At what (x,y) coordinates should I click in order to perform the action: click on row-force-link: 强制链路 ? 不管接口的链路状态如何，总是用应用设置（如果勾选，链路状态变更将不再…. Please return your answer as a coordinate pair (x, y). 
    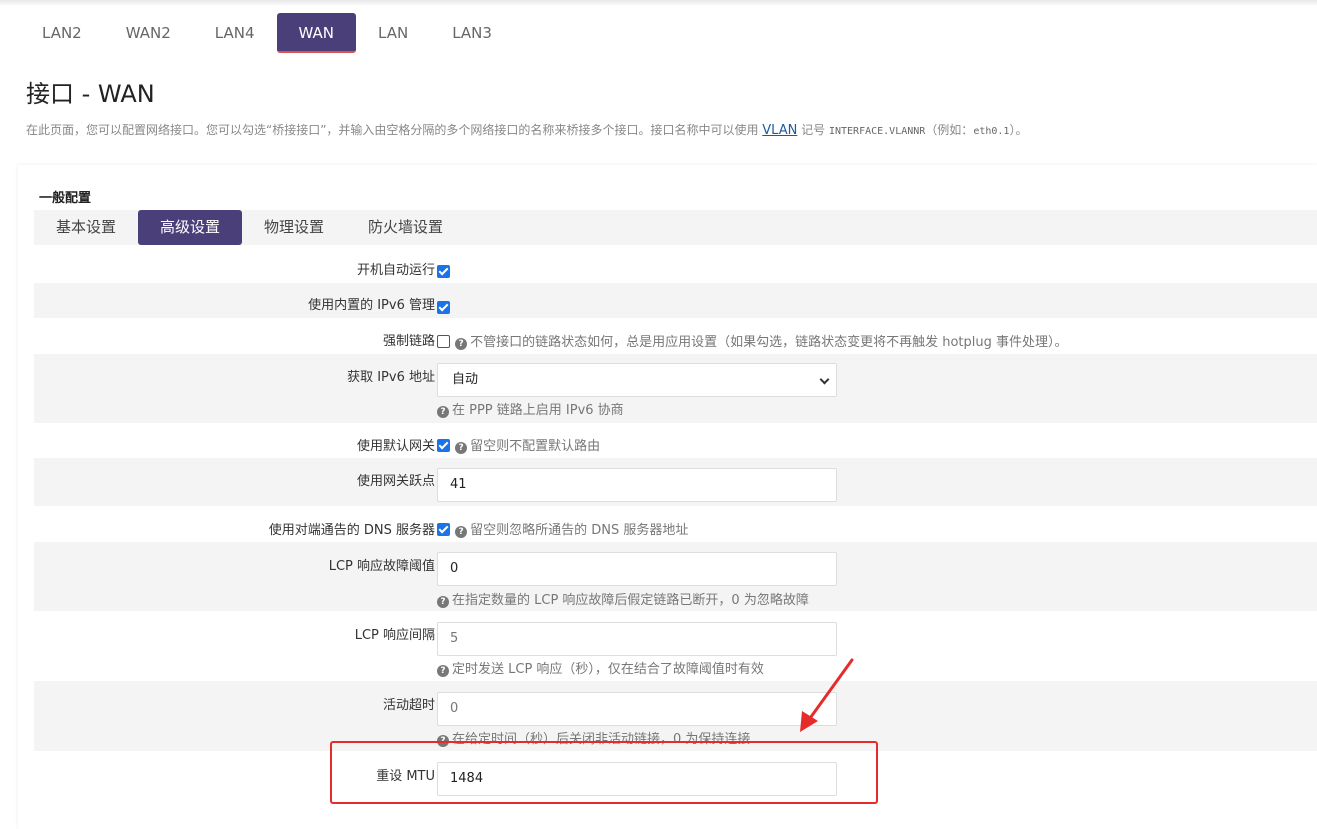
    Looking at the image, I should click on (675, 336).